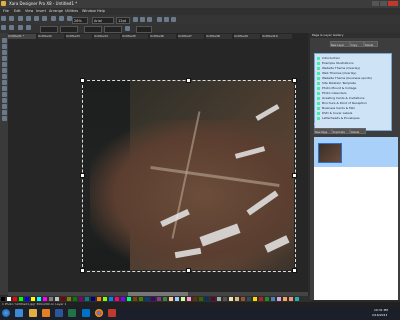 This screenshot has width=400, height=320. I want to click on transparency-tool-icon, so click(4, 82).